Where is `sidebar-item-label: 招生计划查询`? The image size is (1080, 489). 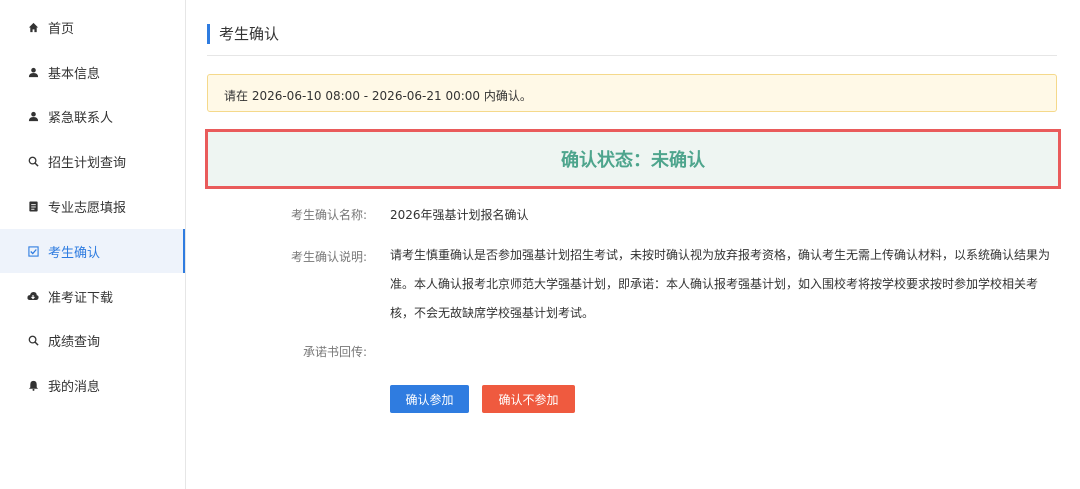 sidebar-item-label: 招生计划查询 is located at coordinates (87, 163).